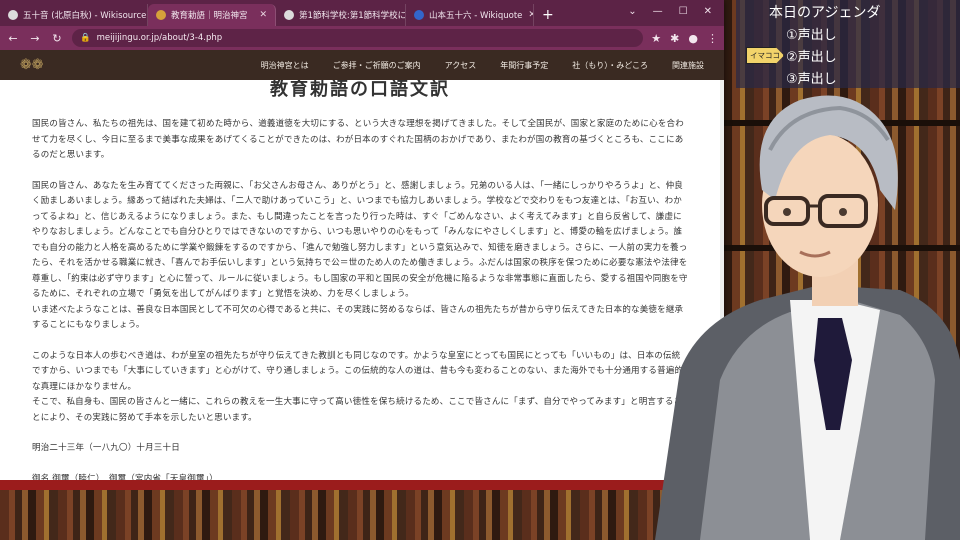  Describe the element at coordinates (285, 65) in the screenshot. I see `nav-about: 明治神宮とは` at that location.